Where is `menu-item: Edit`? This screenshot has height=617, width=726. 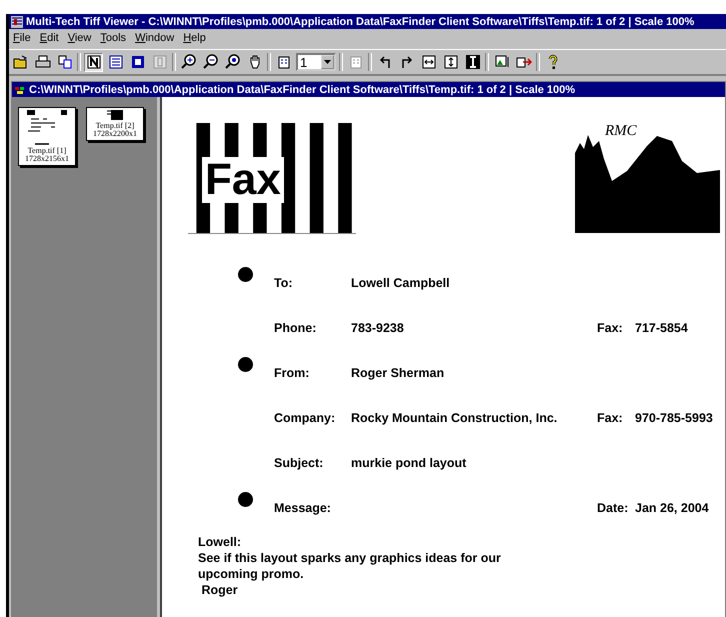
menu-item: Edit is located at coordinates (49, 39).